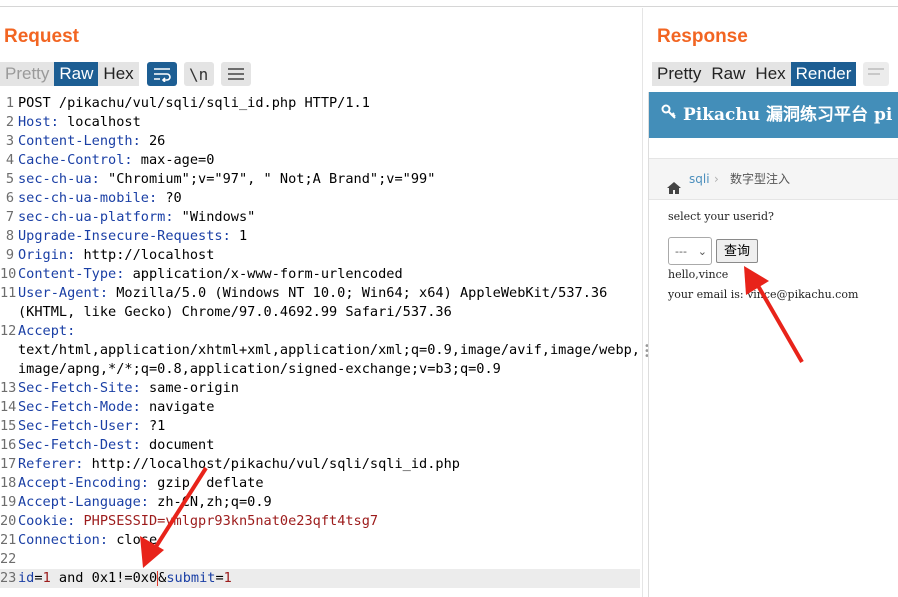 The height and width of the screenshot is (597, 898). What do you see at coordinates (91, 141) in the screenshot?
I see `line-content: Content-Length: 26` at bounding box center [91, 141].